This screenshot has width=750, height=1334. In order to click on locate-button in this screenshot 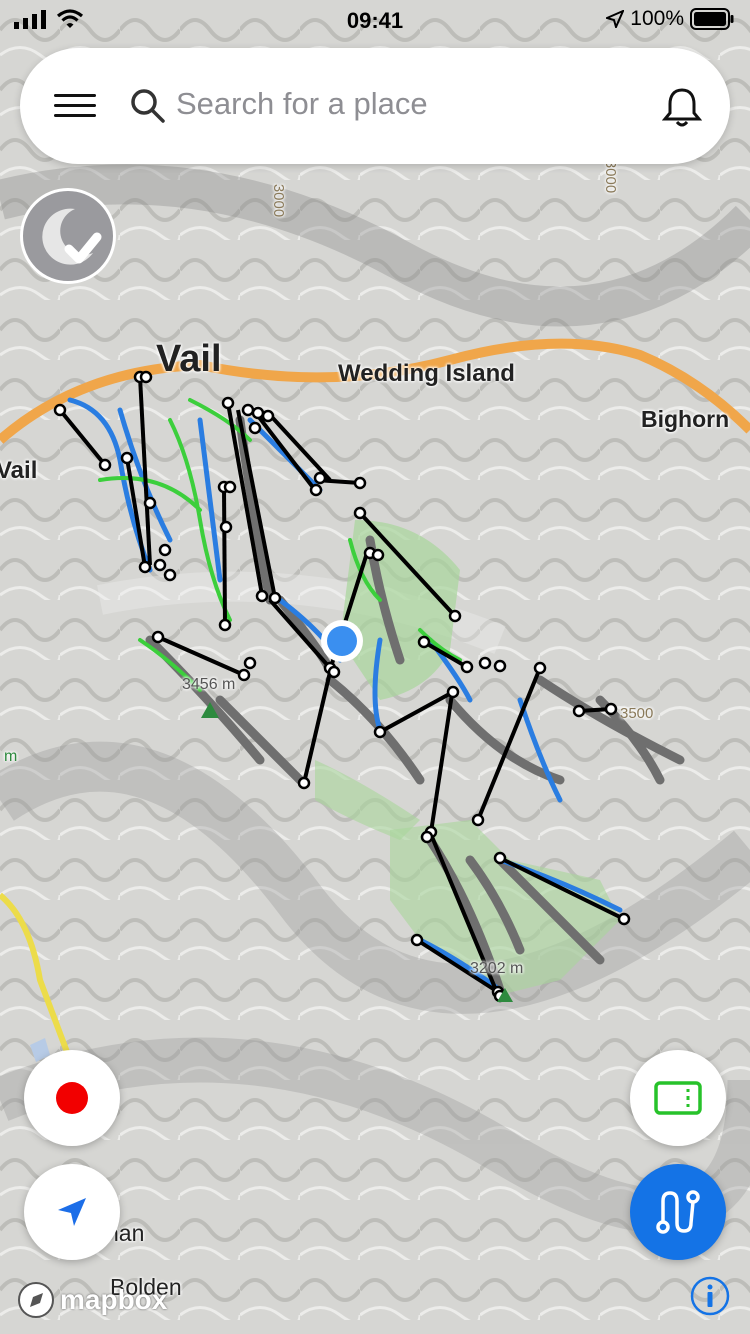, I will do `click(72, 1212)`.